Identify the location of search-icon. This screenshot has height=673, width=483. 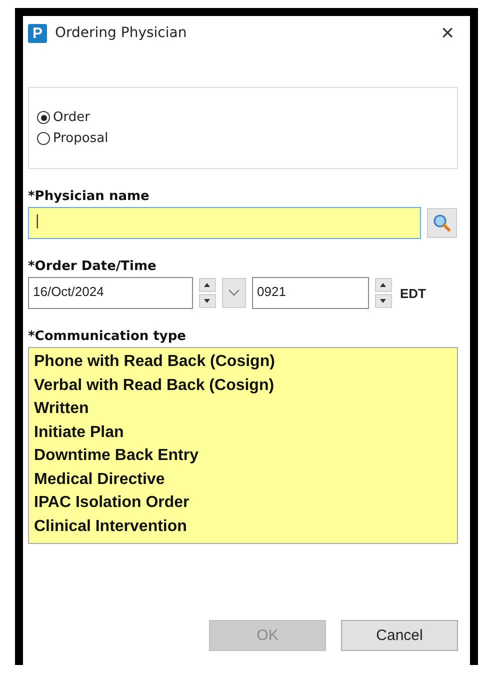
(442, 223).